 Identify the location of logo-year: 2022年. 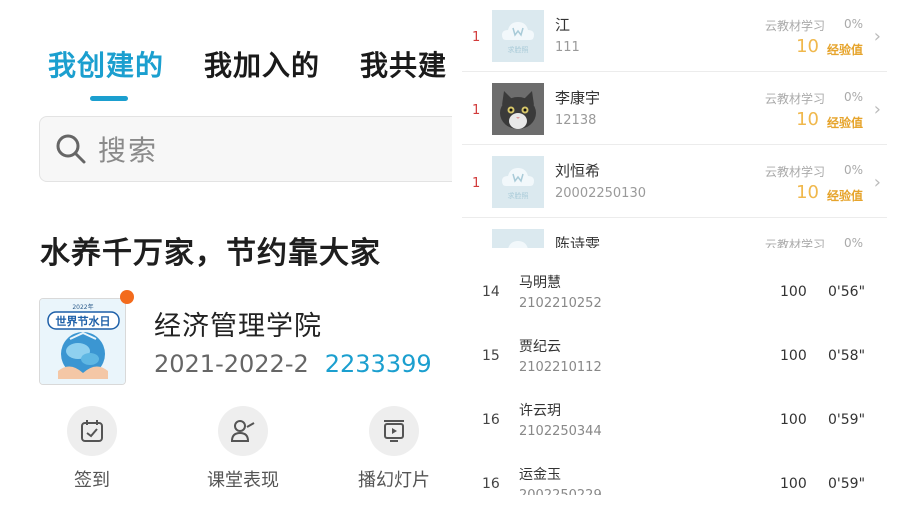
(82, 307).